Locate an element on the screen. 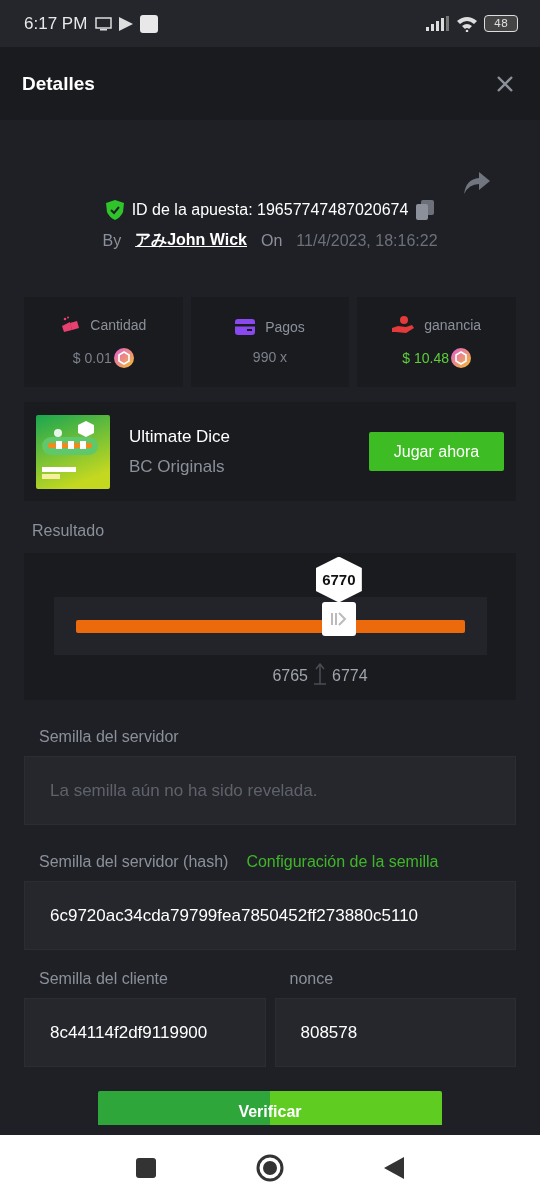  on-label: On is located at coordinates (272, 240).